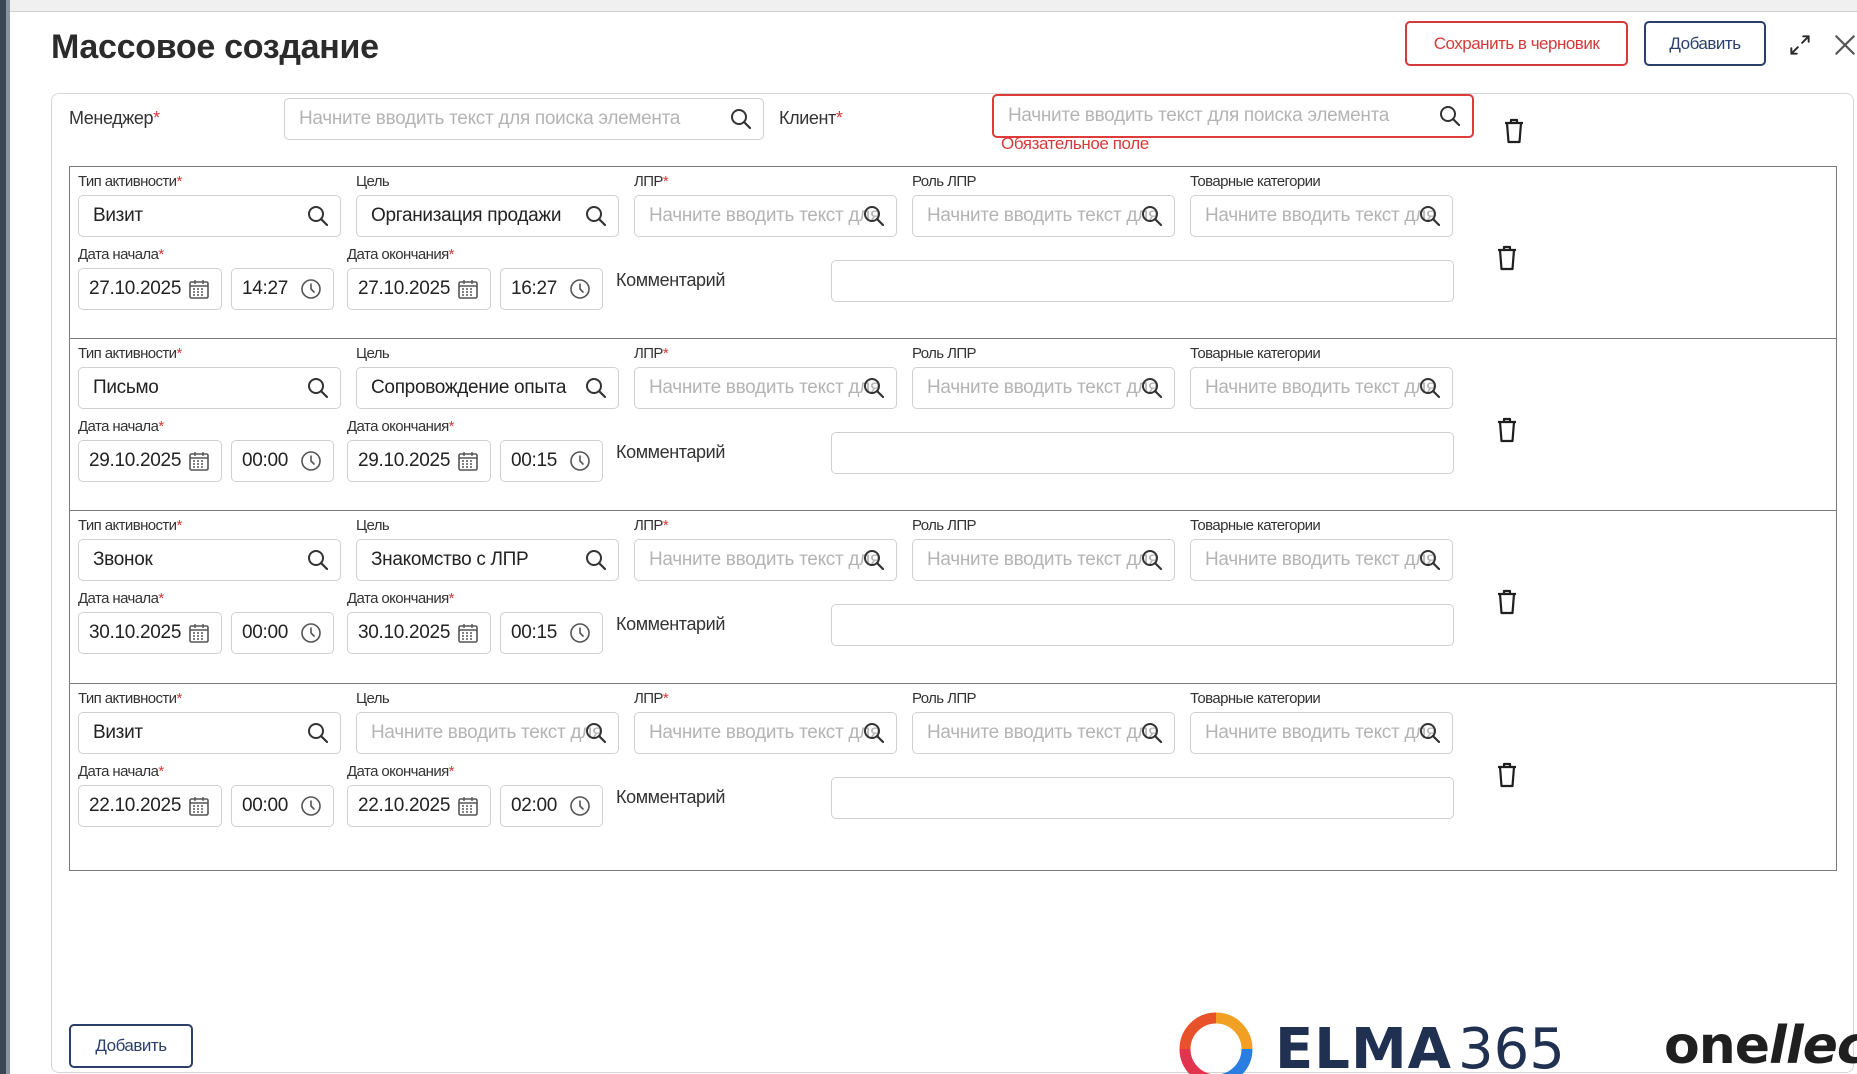 The height and width of the screenshot is (1074, 1857). What do you see at coordinates (209, 560) in the screenshot?
I see `activity-type-input: Звонок` at bounding box center [209, 560].